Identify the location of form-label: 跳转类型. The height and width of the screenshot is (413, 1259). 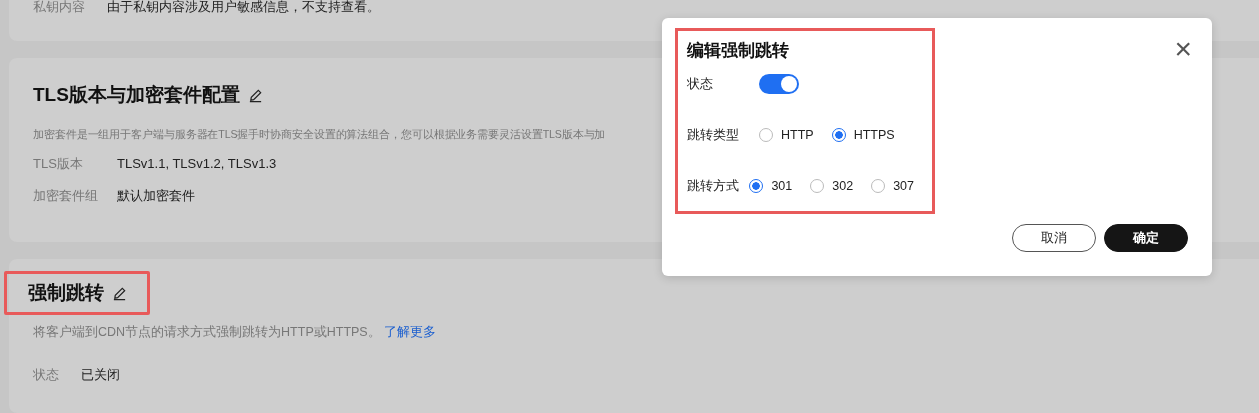
(713, 135).